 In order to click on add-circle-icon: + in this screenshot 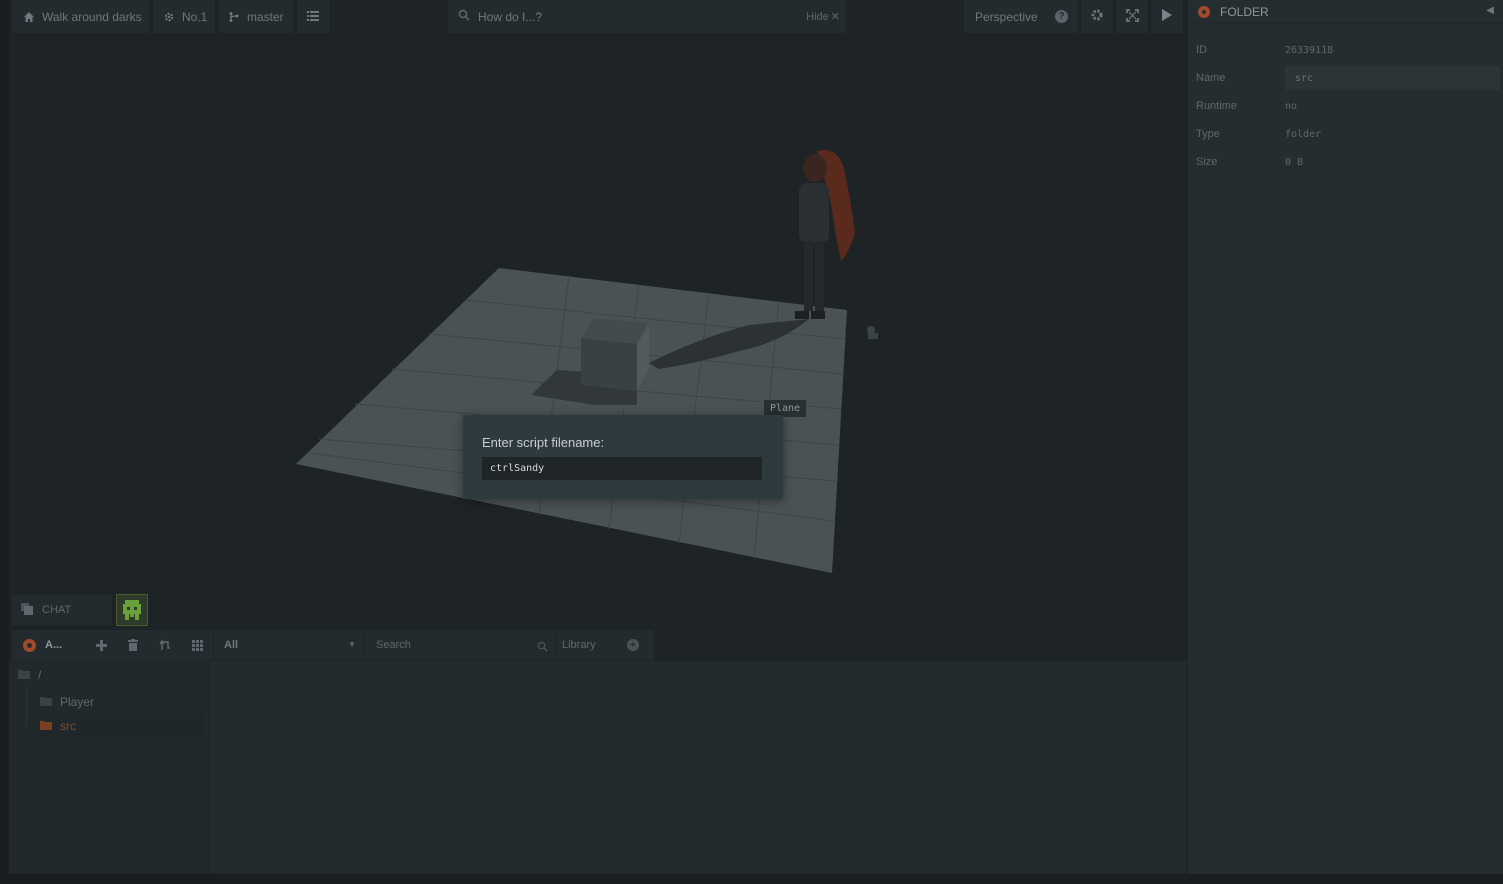, I will do `click(633, 645)`.